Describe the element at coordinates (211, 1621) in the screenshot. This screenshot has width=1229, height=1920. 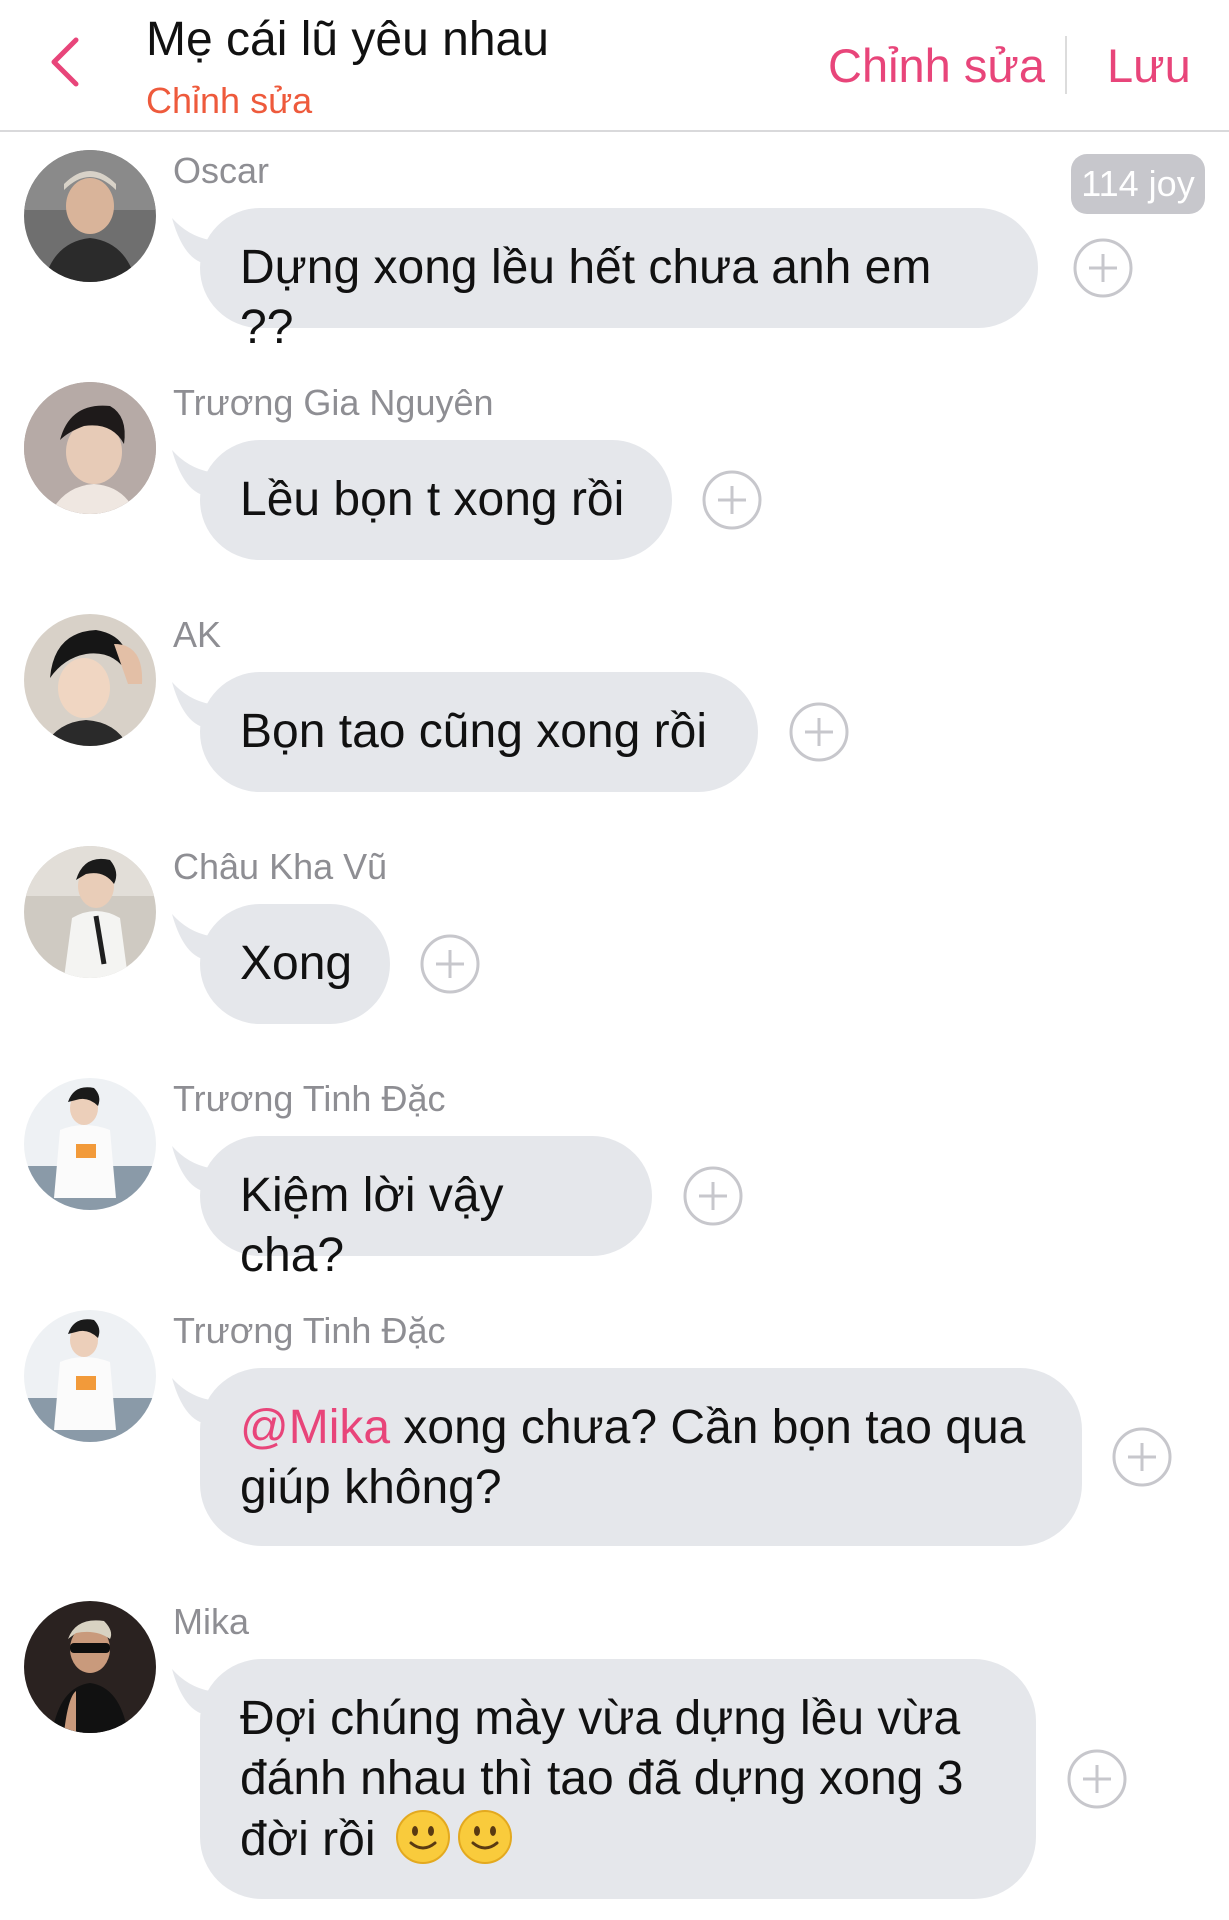
I see `sender-name: Mika` at that location.